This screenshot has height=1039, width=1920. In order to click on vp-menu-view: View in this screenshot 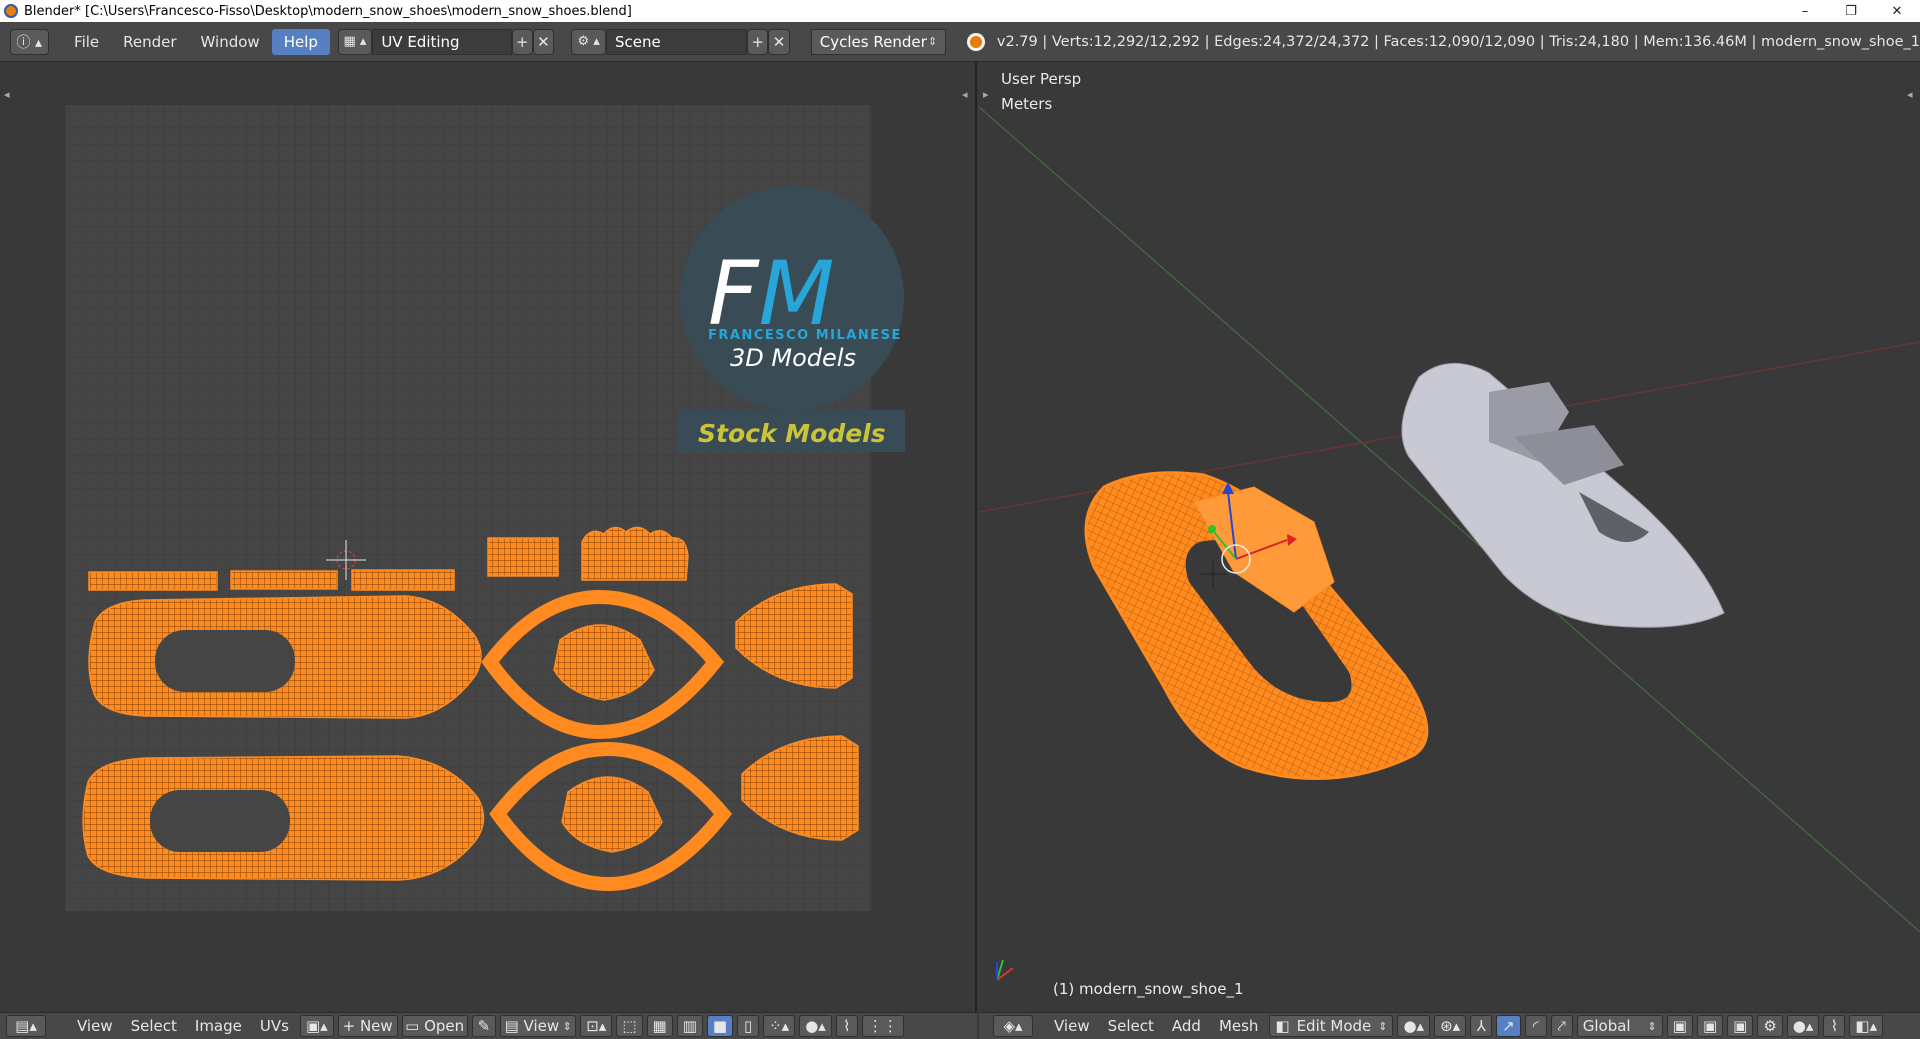, I will do `click(1072, 1026)`.